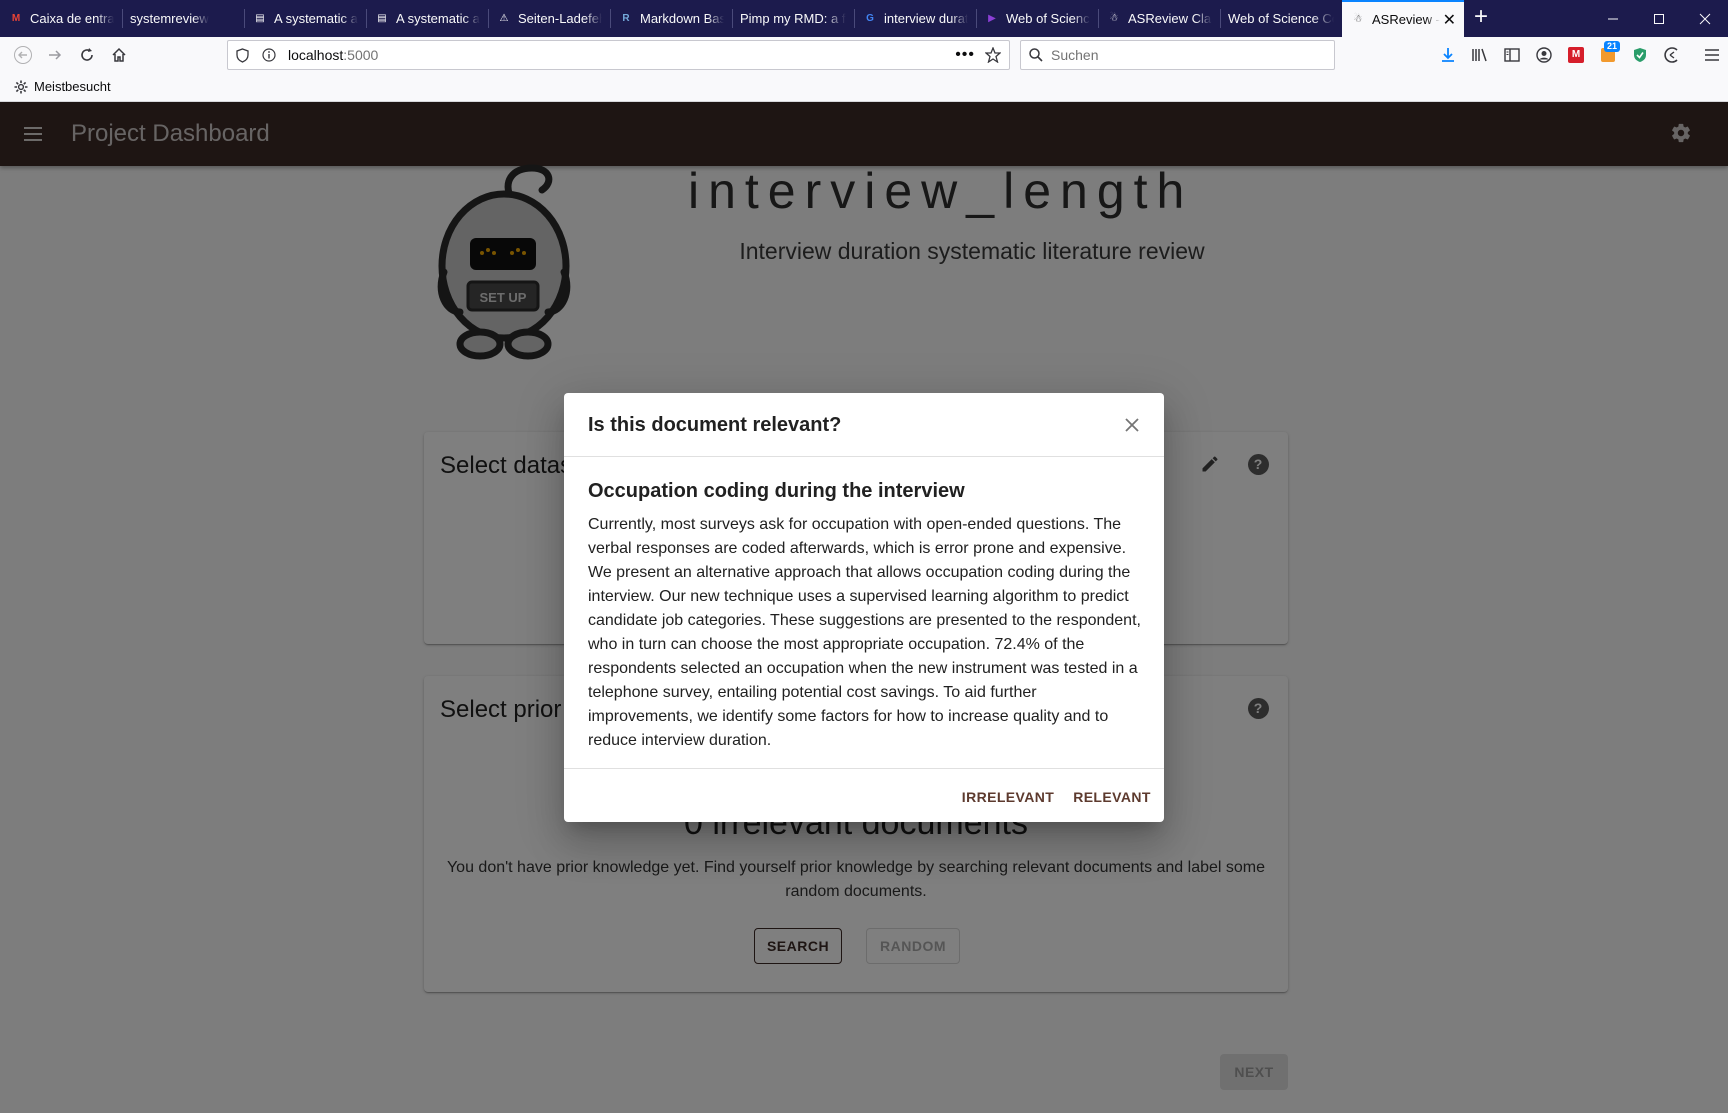 This screenshot has width=1728, height=1113. I want to click on browser-tab: Ginterview durat, so click(915, 18).